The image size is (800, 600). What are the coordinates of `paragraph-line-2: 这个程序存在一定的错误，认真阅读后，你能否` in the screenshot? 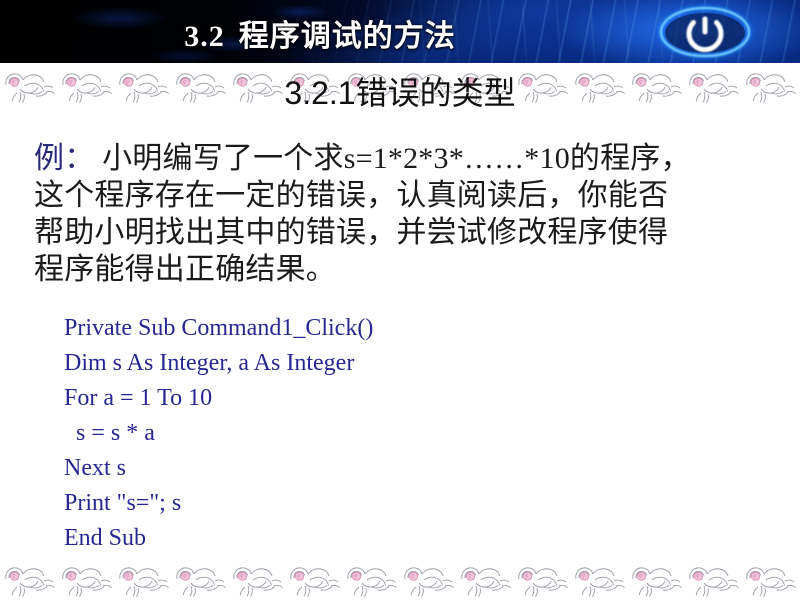 It's located at (351, 195).